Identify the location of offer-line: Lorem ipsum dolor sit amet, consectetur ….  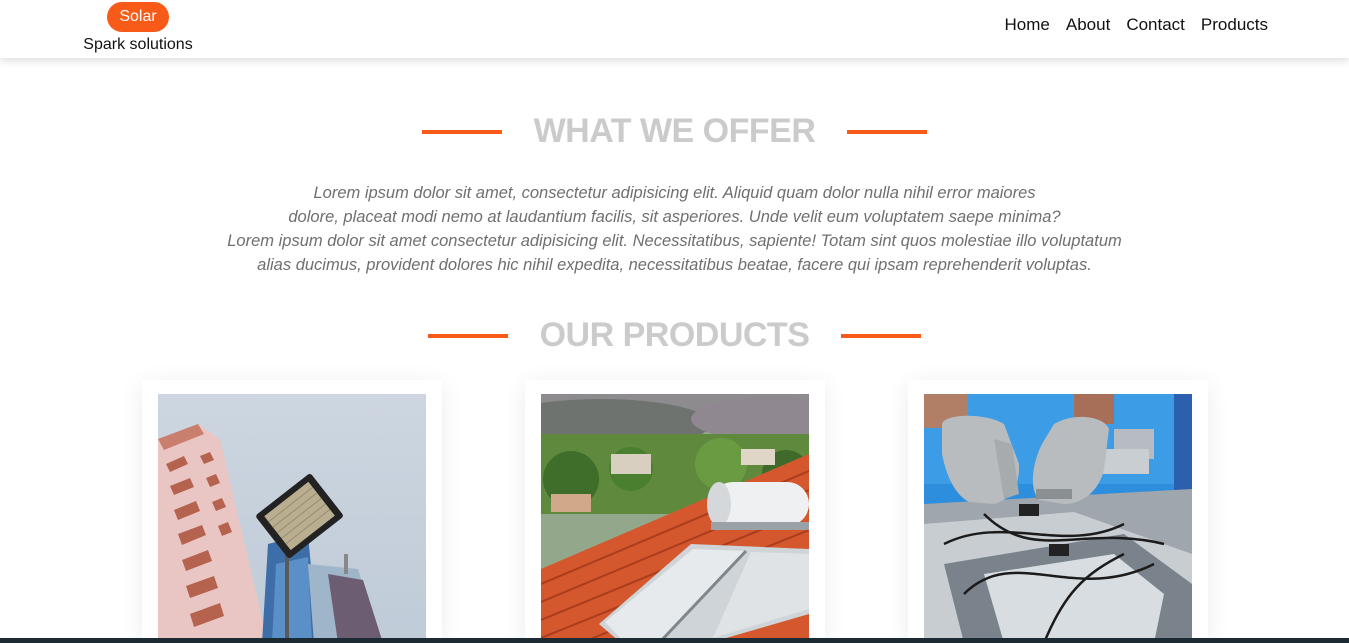
(674, 193).